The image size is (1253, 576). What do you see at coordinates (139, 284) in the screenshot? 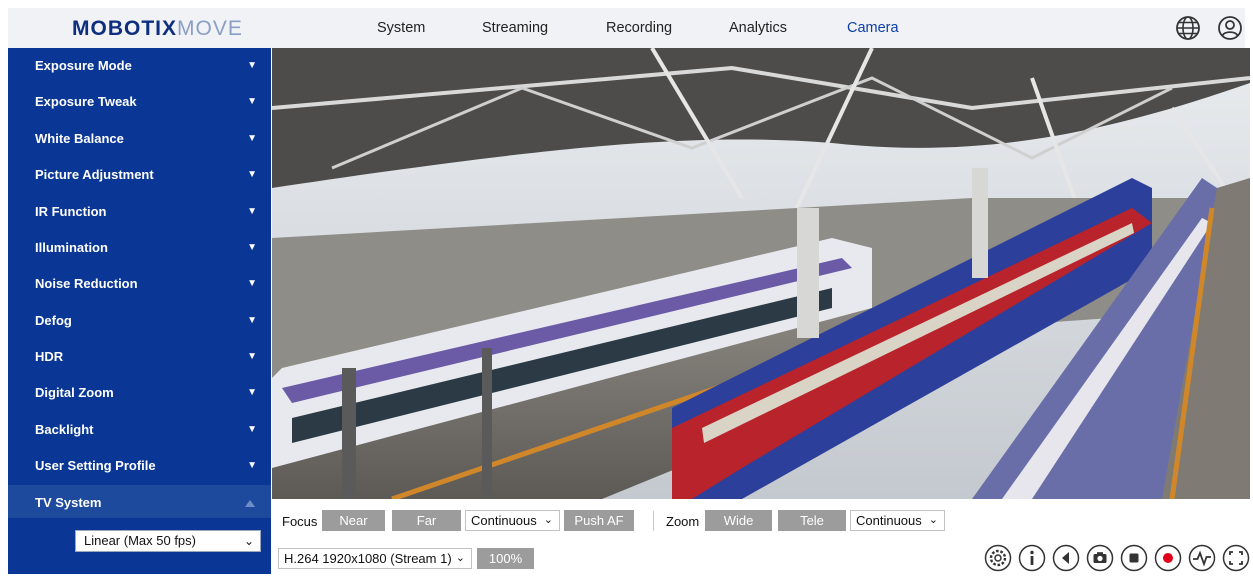
I see `sidebar-item-noise-reduction: Noise Reduction ▼` at bounding box center [139, 284].